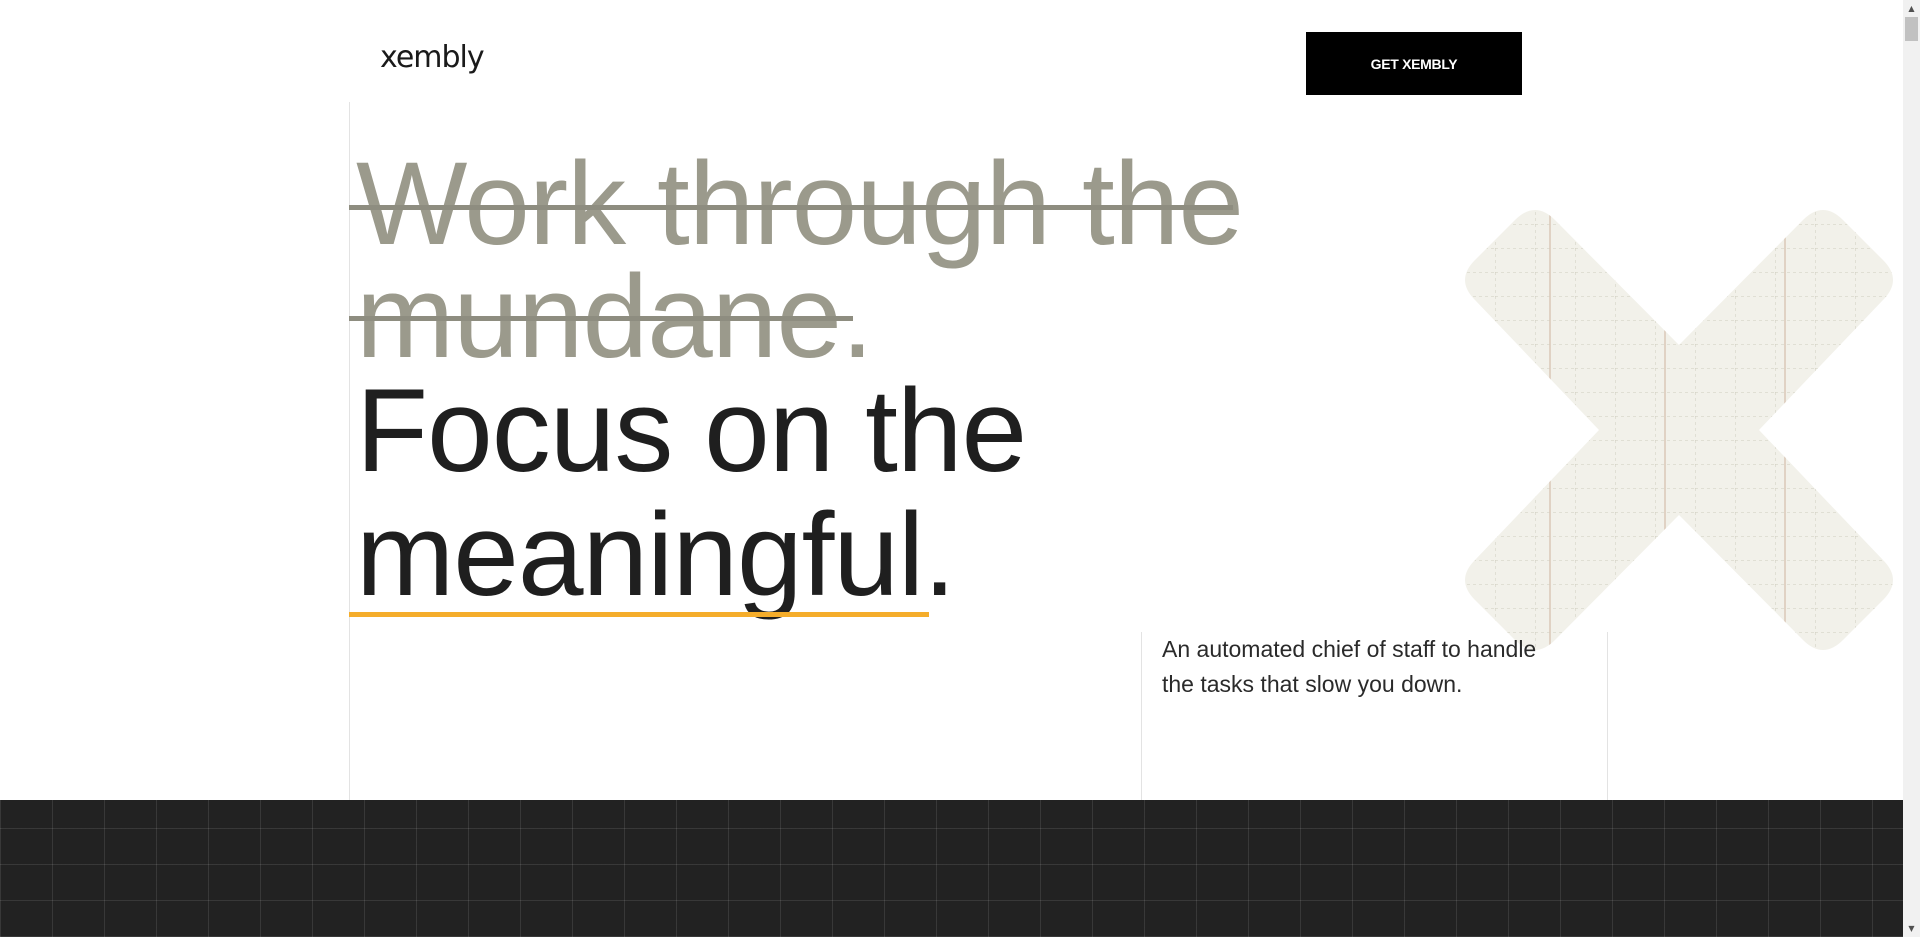 The width and height of the screenshot is (1920, 937). What do you see at coordinates (1349, 649) in the screenshot?
I see `subtext-line-1: An automated chief of staff to handle` at bounding box center [1349, 649].